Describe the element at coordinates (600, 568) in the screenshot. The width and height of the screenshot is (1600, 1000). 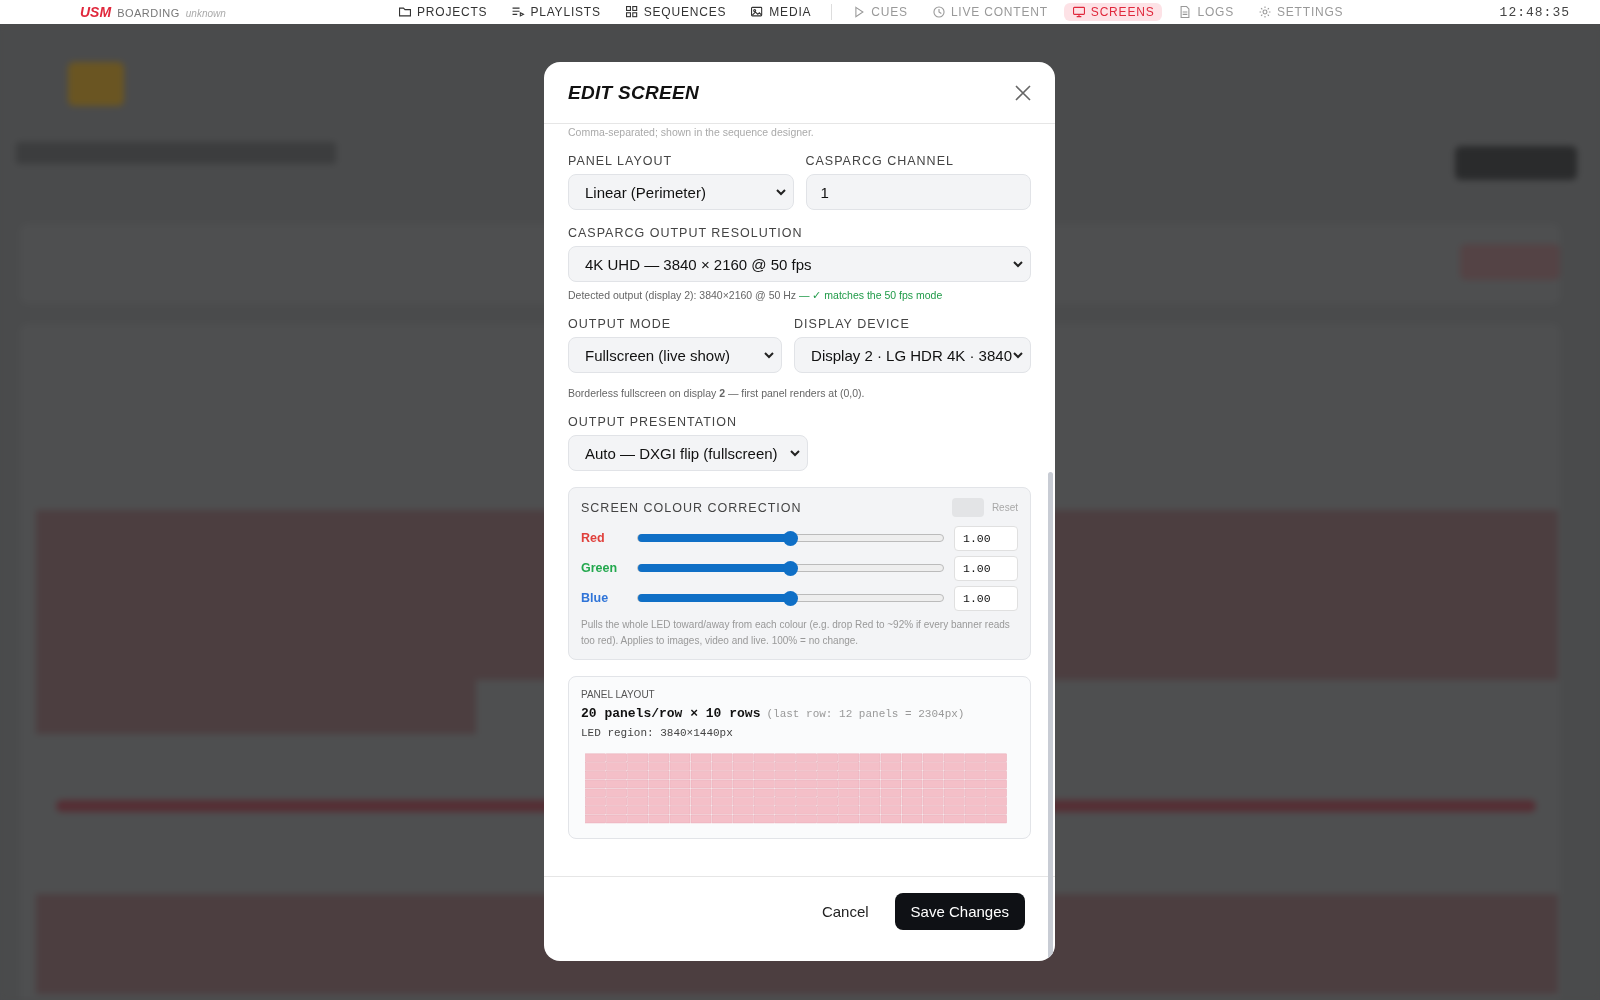
I see `channel-label: Green` at that location.